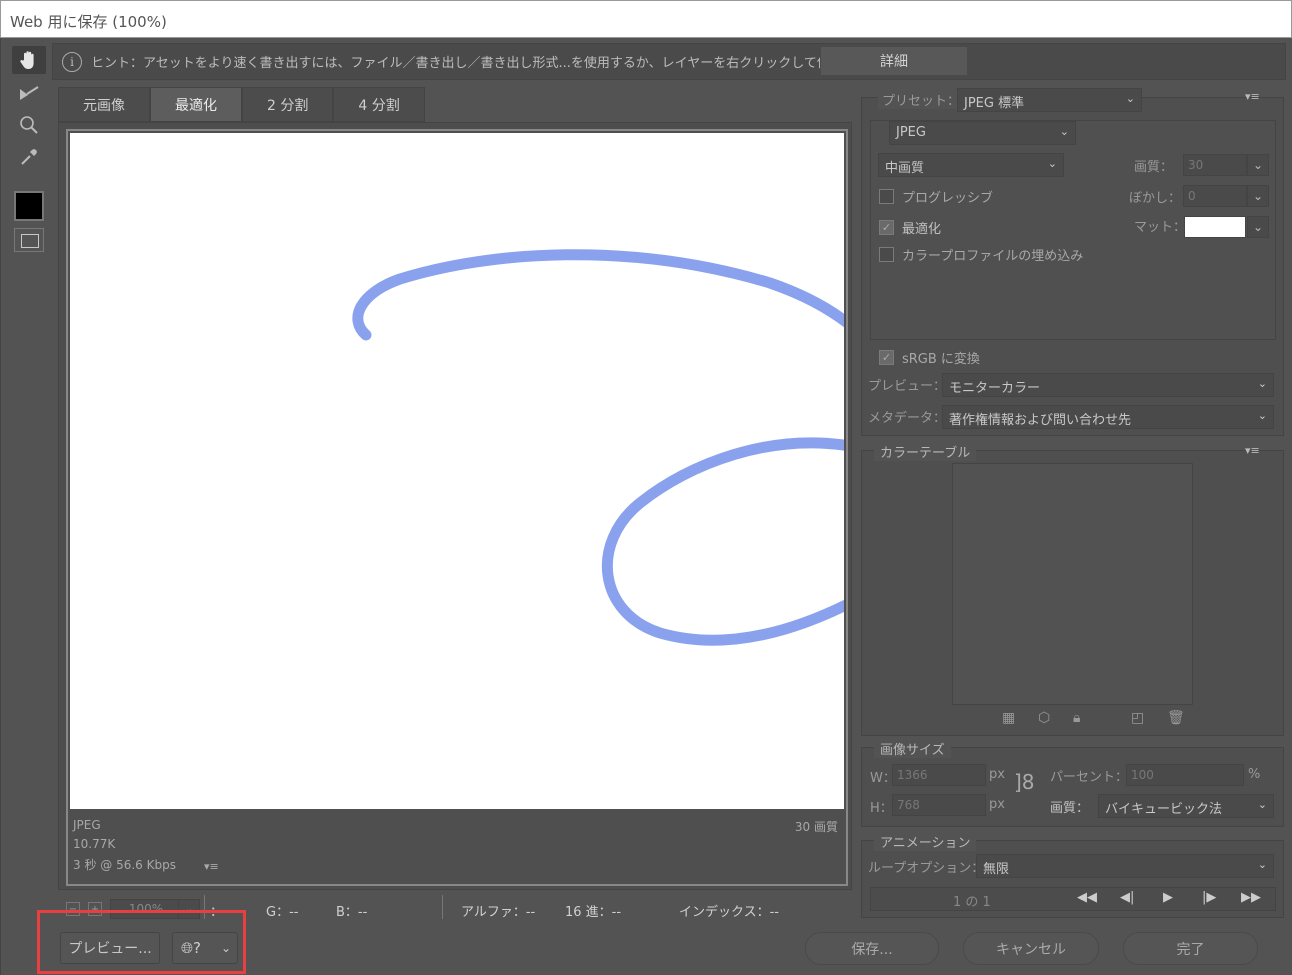 The image size is (1292, 975). I want to click on quality-field: 30, so click(1215, 165).